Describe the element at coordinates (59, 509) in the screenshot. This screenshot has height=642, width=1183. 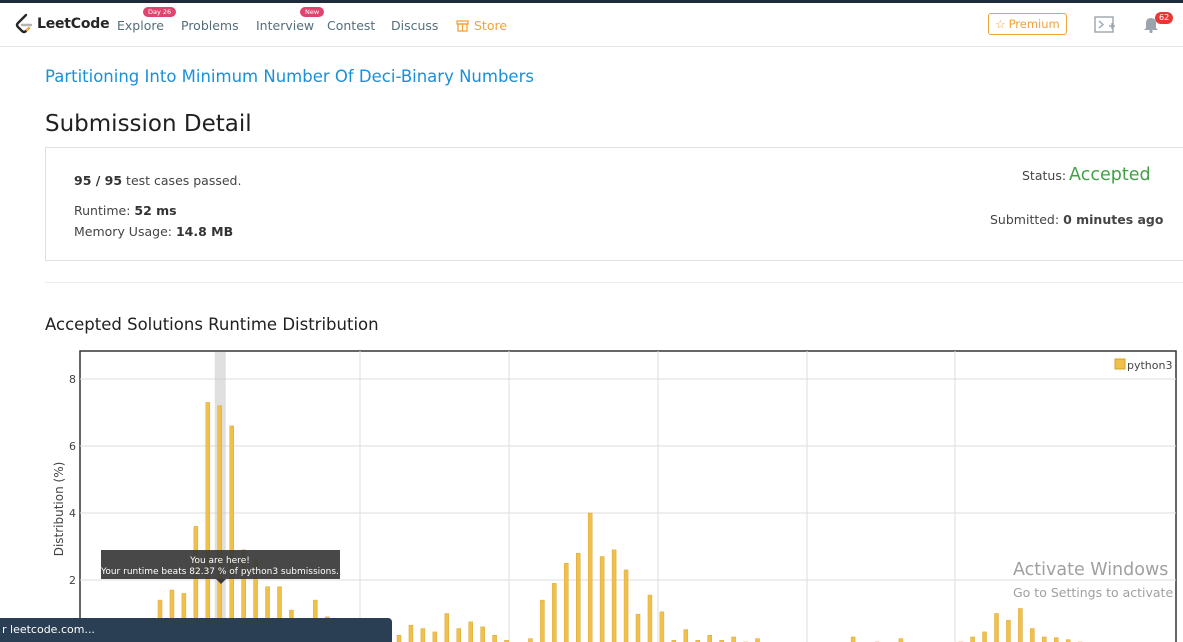
I see `y-axis-label: Distribution (%)` at that location.